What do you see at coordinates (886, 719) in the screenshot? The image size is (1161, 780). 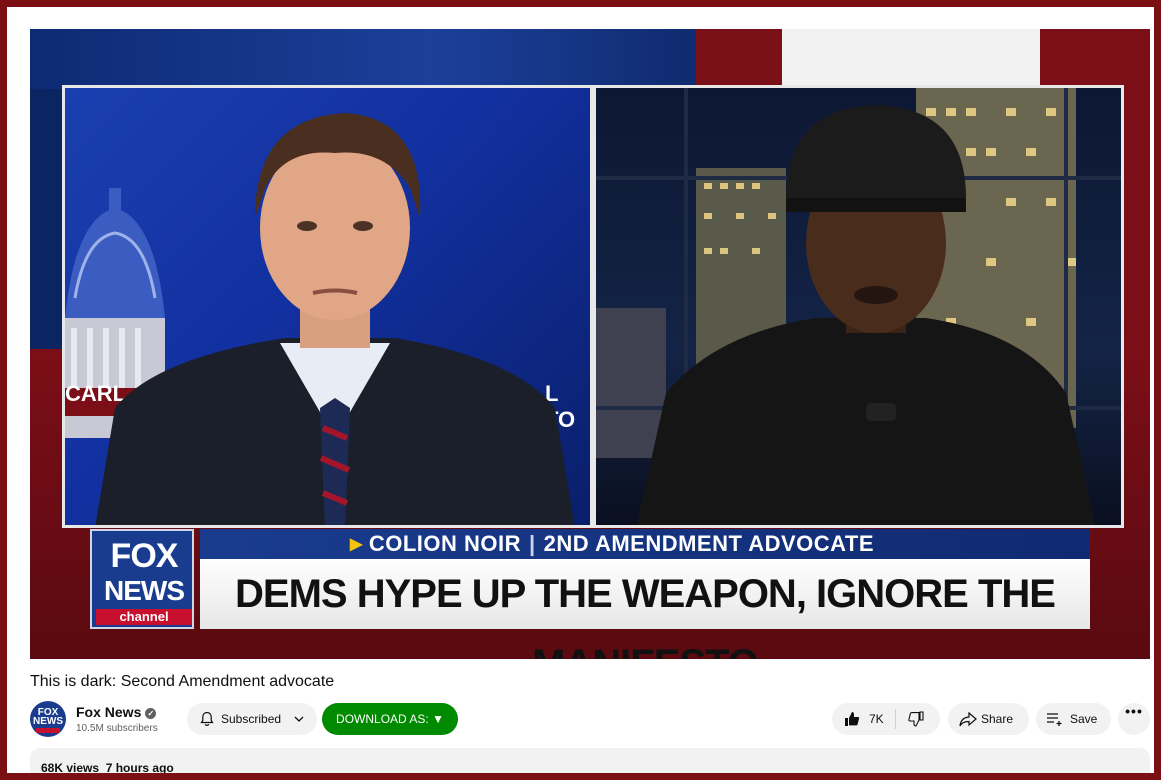 I see `like-dislike-group: 7K` at bounding box center [886, 719].